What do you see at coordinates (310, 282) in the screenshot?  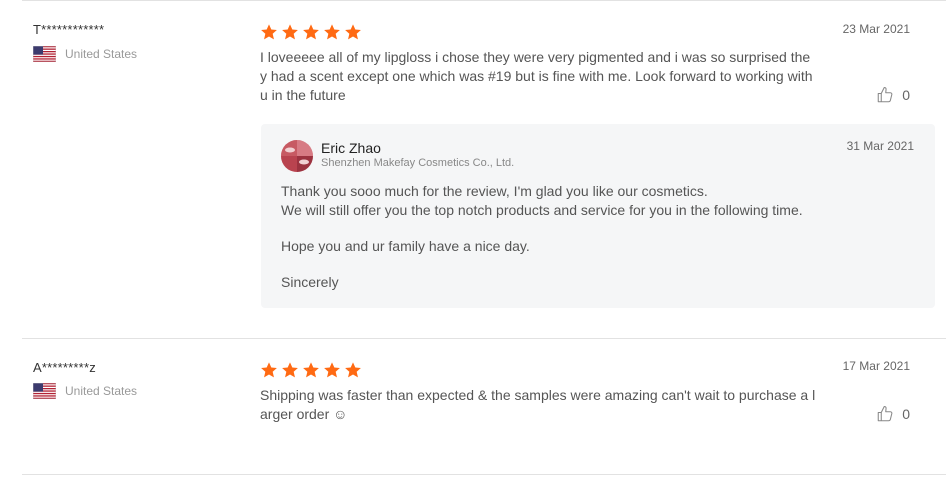 I see `reply-line: Sincerely` at bounding box center [310, 282].